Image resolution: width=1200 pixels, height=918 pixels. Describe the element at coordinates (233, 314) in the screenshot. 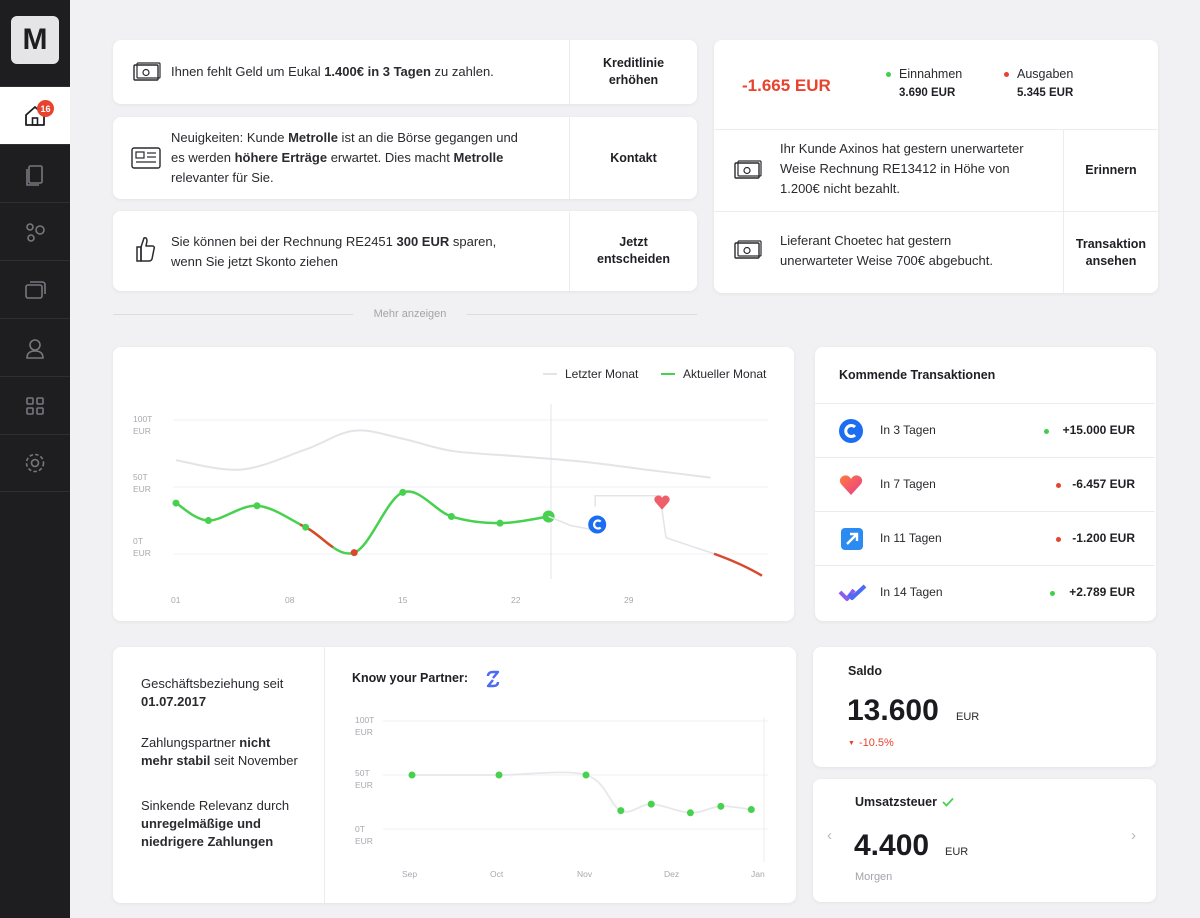

I see `divider` at that location.